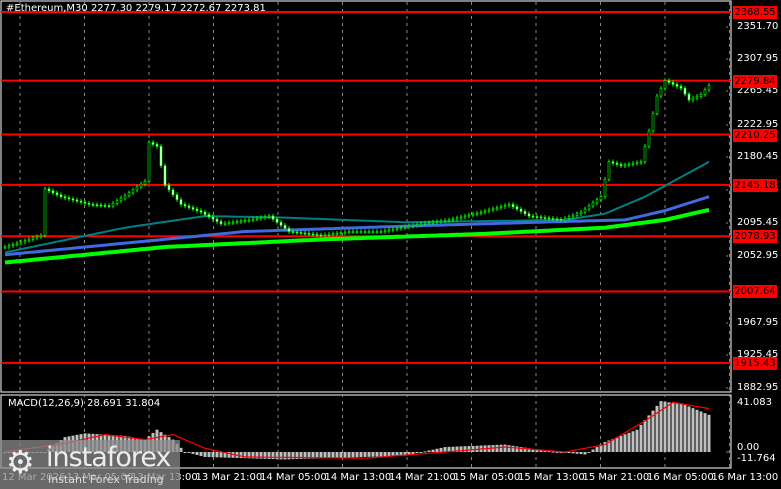 This screenshot has height=489, width=781. What do you see at coordinates (755, 12) in the screenshot?
I see `level-label: 2368.55` at bounding box center [755, 12].